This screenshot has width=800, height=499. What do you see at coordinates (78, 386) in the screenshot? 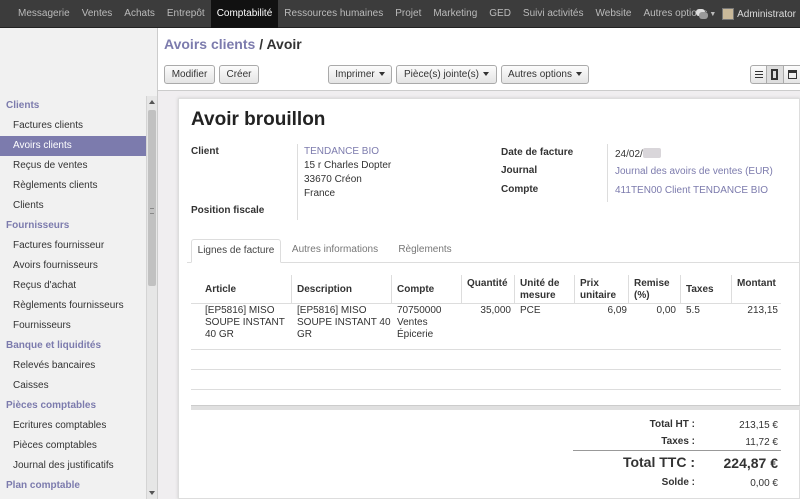
I see `sidebar-item-caisses: Caisses` at bounding box center [78, 386].